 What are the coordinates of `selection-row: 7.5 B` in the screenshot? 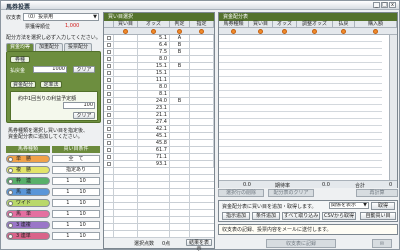 It's located at (159, 52).